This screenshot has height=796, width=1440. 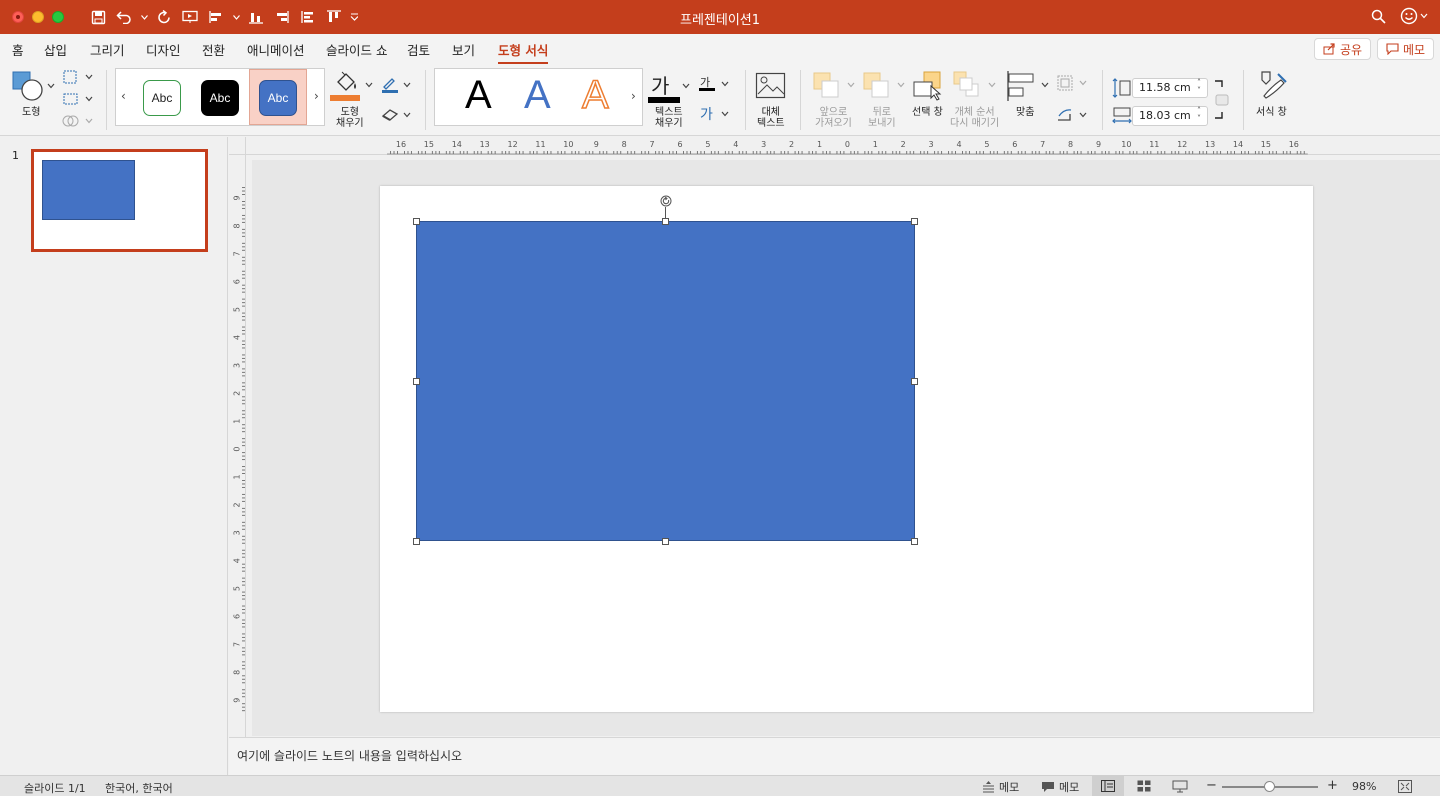 I want to click on shape-width-icon, so click(x=1122, y=117).